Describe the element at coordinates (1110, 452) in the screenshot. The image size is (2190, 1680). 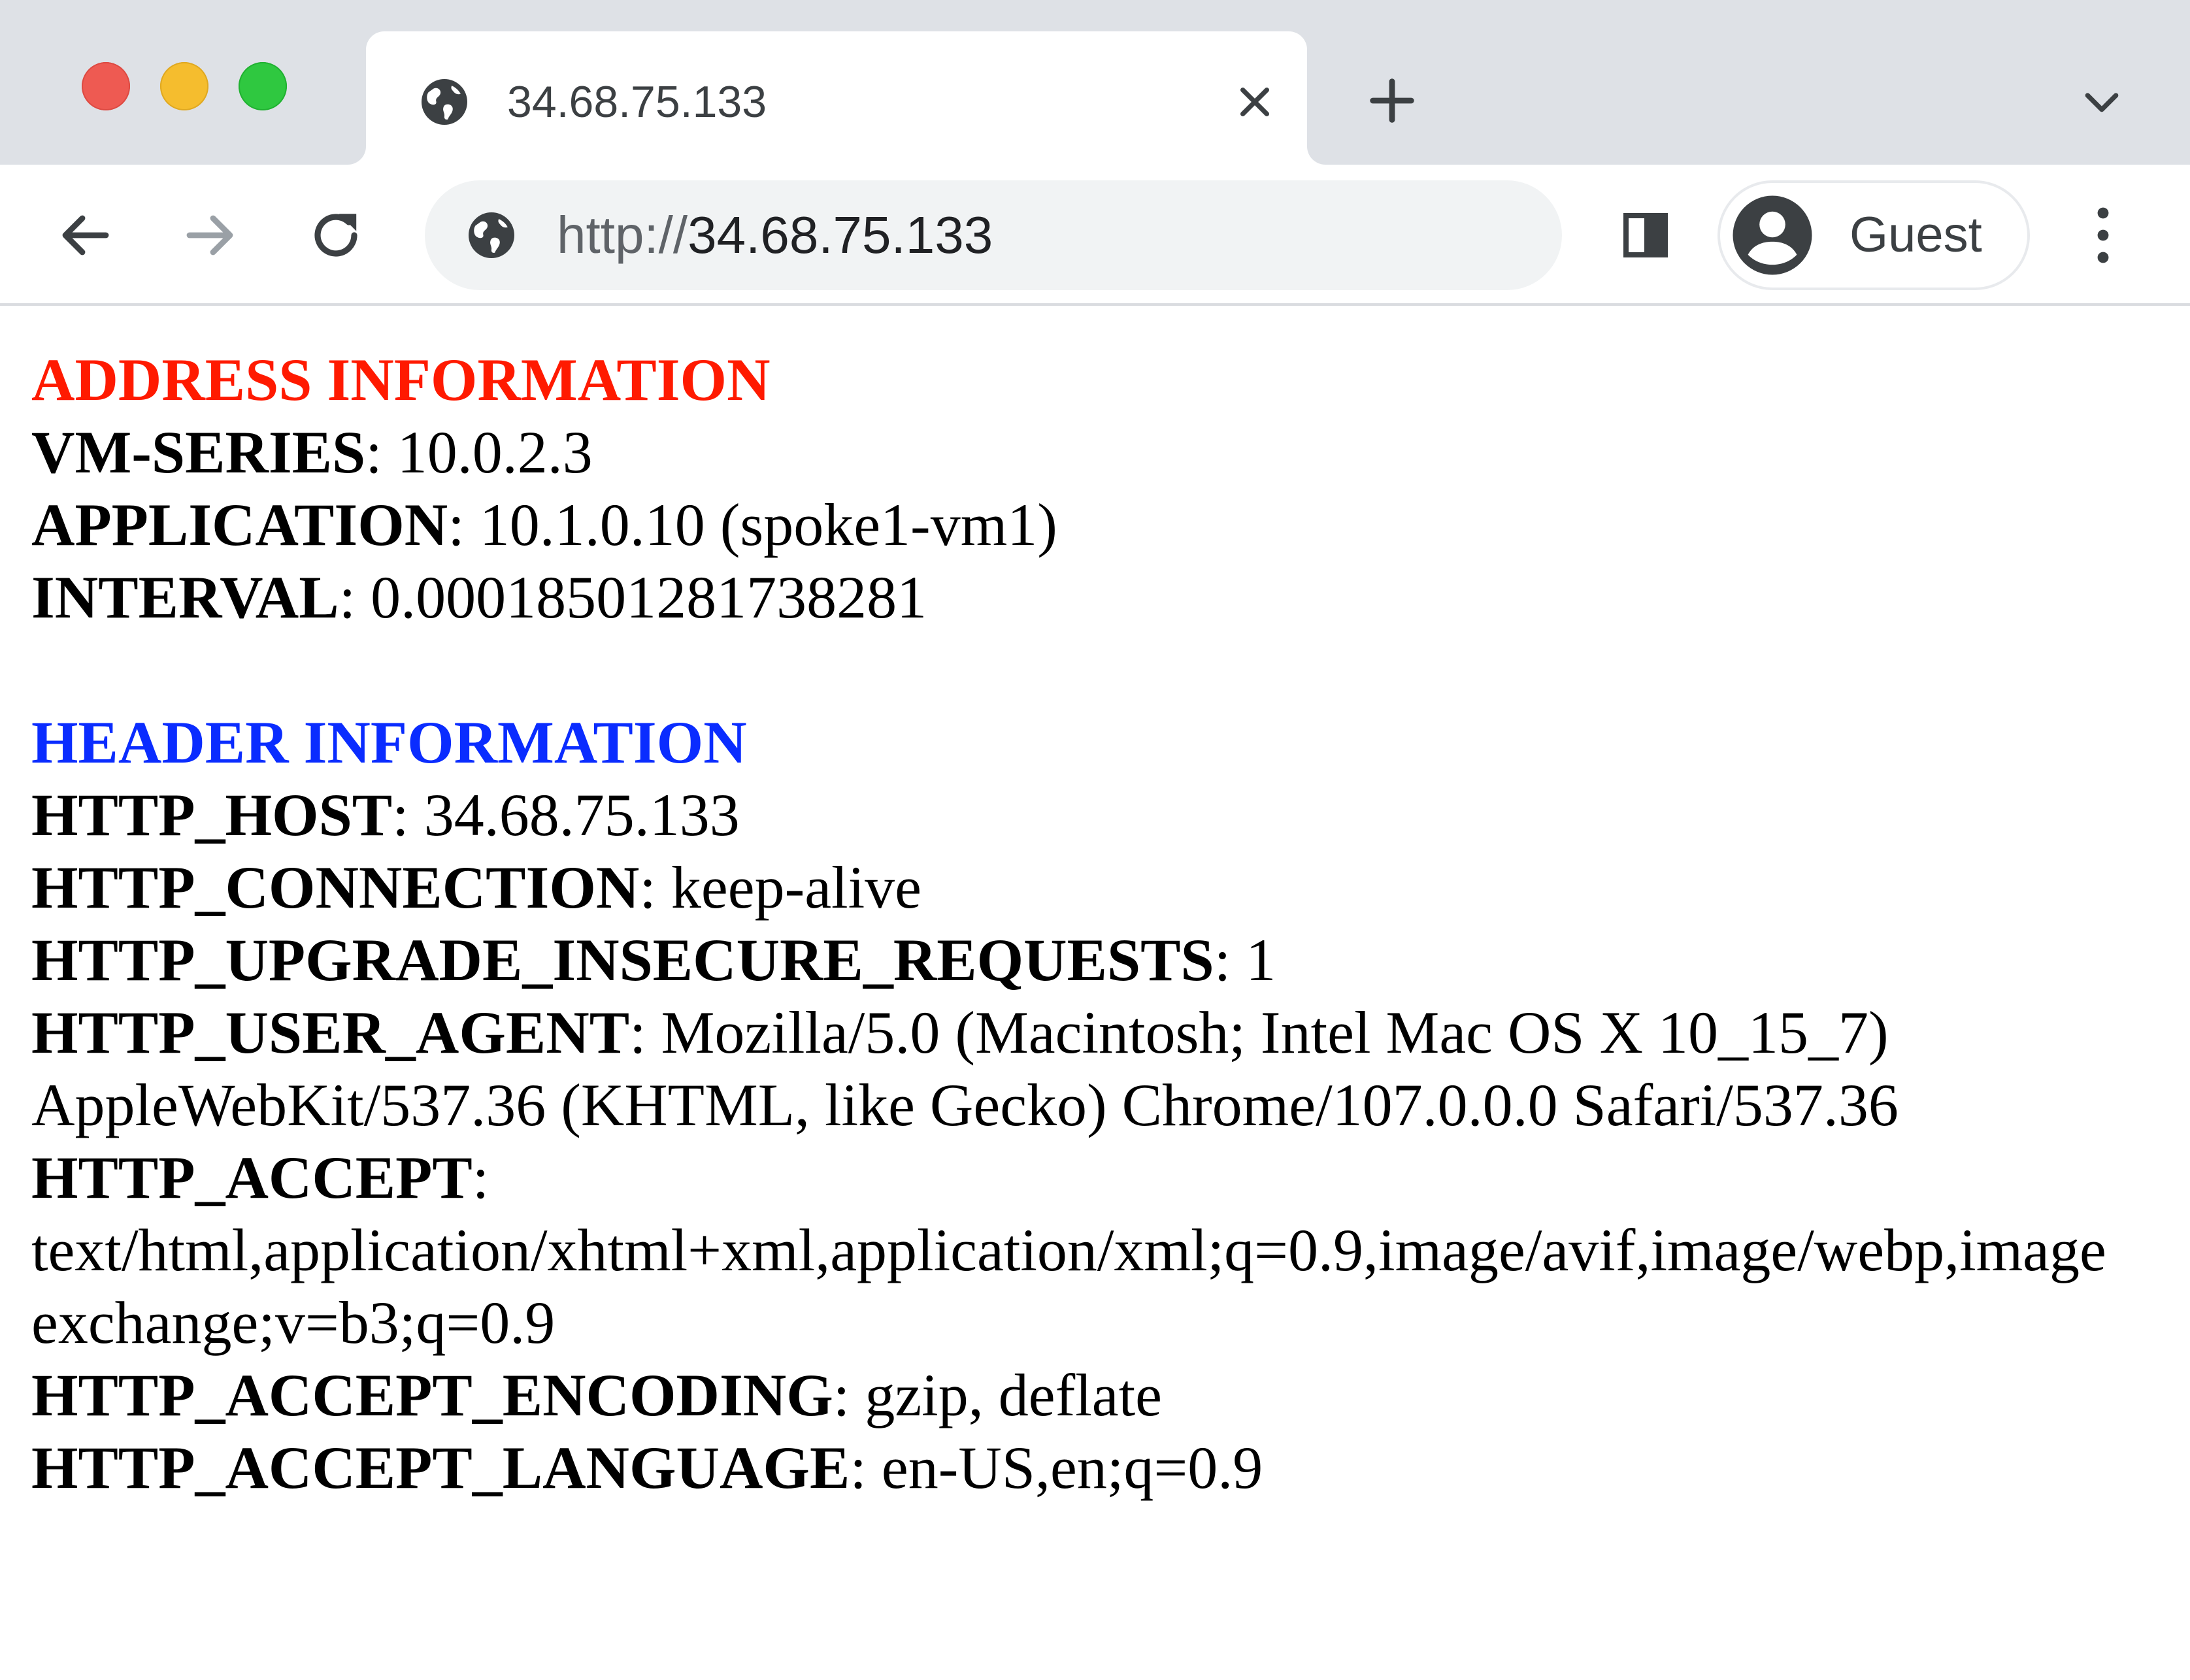
I see `vm-series-row: VM-SERIES: 10.0.2.3` at that location.